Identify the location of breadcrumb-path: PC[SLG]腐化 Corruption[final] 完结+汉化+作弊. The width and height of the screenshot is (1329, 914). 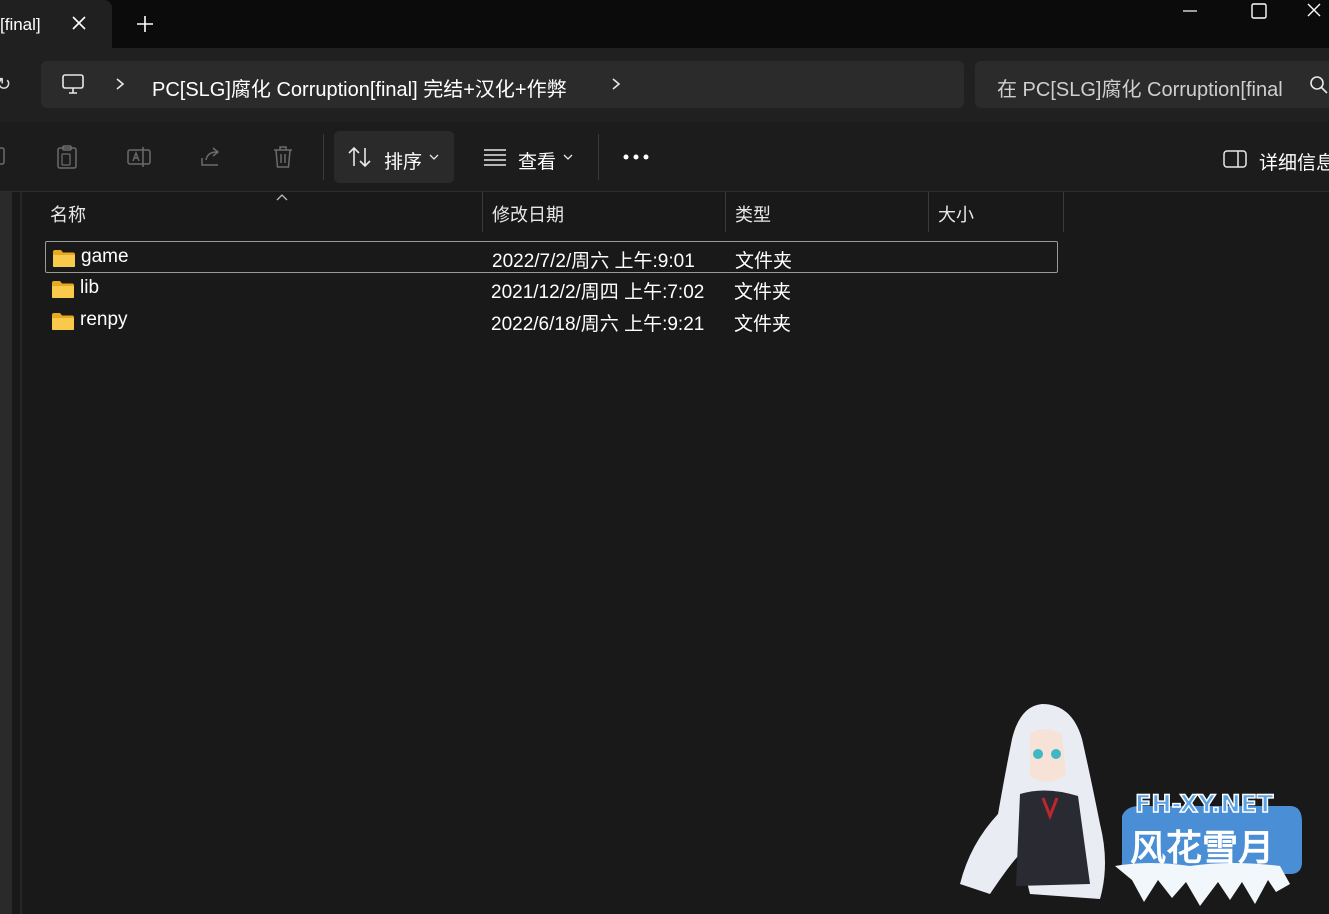
(359, 87).